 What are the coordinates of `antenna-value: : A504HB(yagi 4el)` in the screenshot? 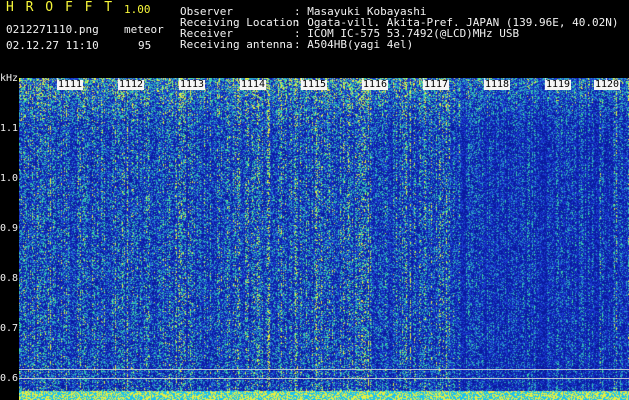 It's located at (354, 44).